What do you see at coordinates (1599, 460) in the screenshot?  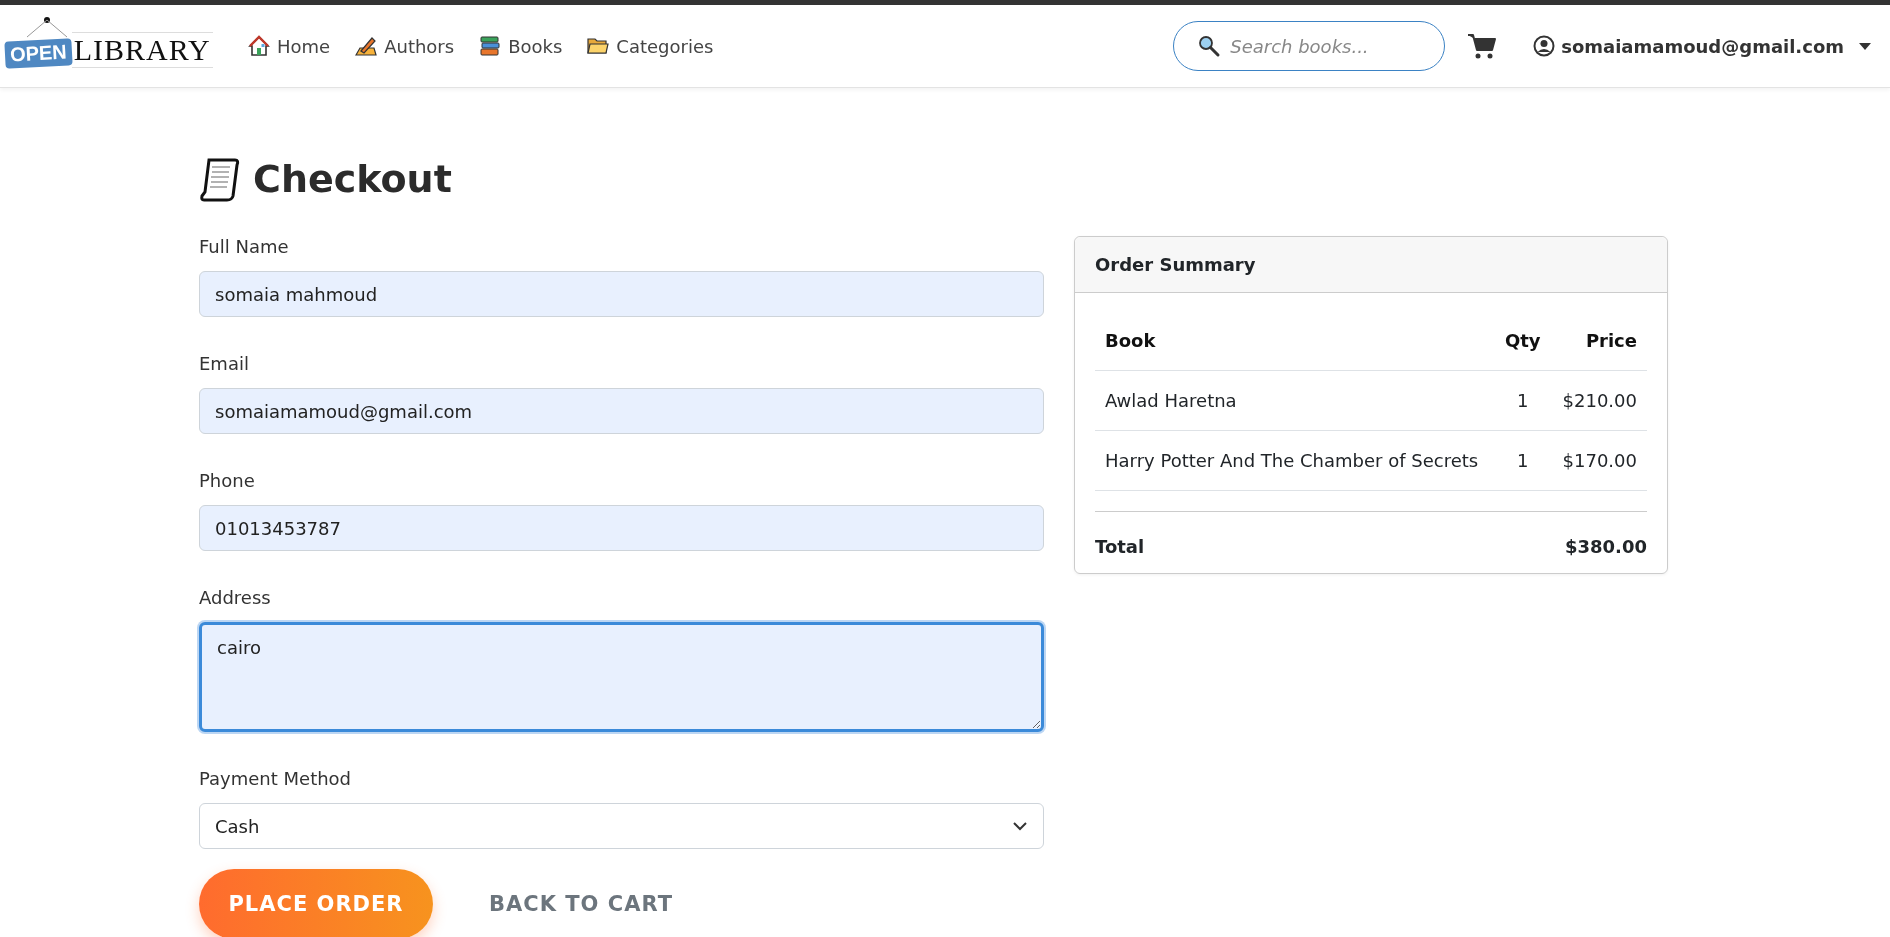 I see `table-cell: $170.00` at bounding box center [1599, 460].